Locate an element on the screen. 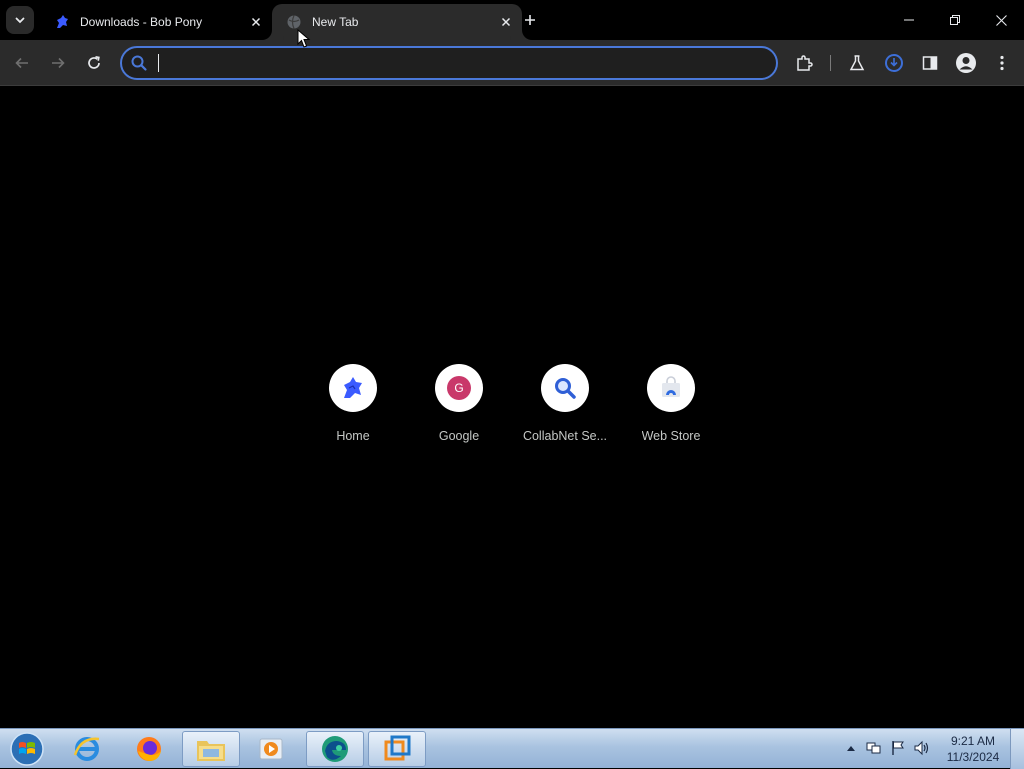 This screenshot has height=769, width=1024. new-tab-button is located at coordinates (530, 20).